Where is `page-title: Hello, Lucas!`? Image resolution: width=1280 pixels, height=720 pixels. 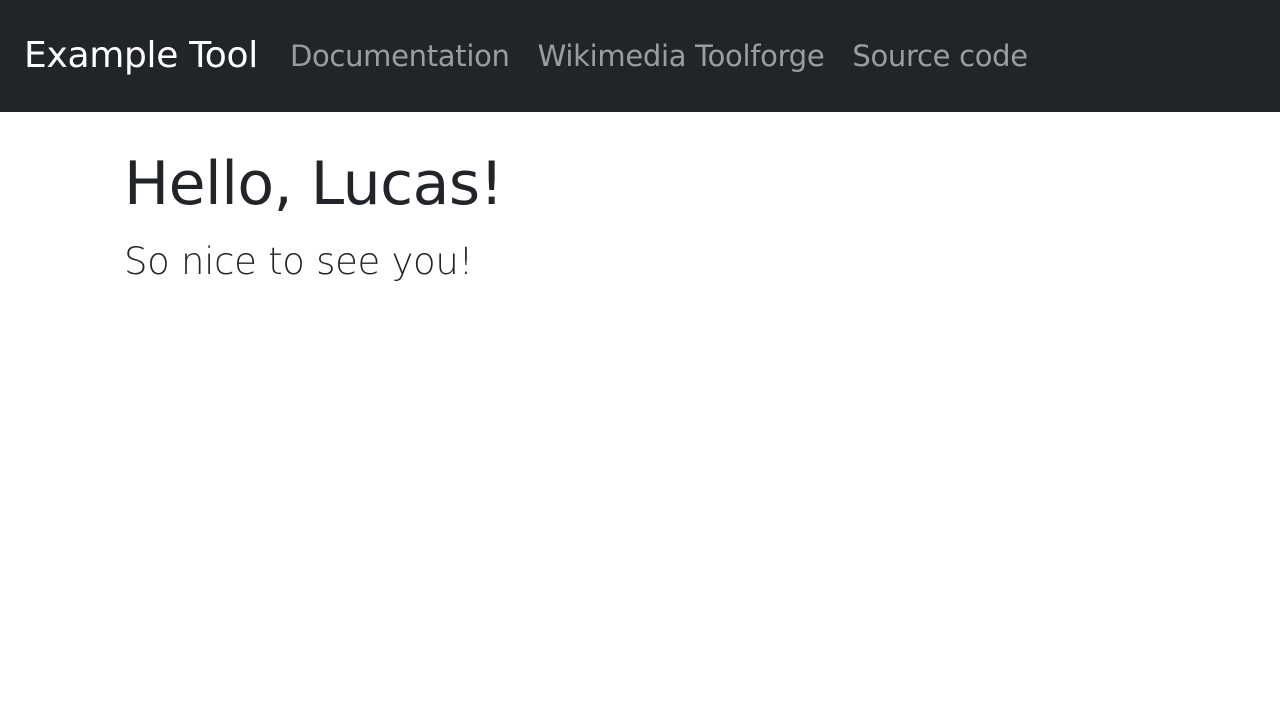 page-title: Hello, Lucas! is located at coordinates (314, 184).